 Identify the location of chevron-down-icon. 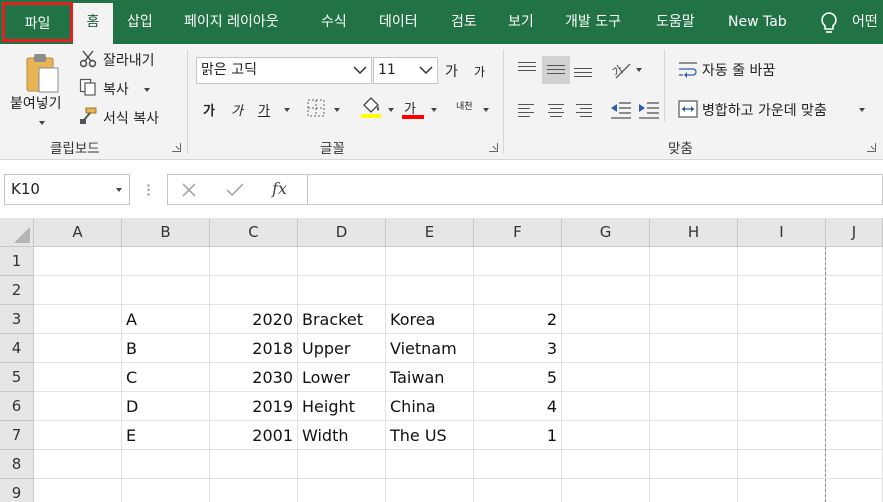
(360, 70).